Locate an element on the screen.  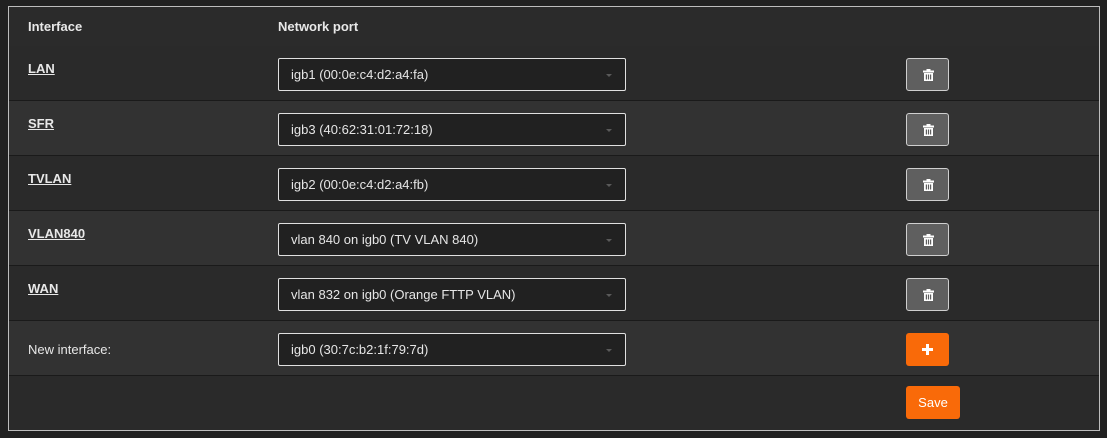
port-select-sfr: igb3 (40:62:31:01:72:18) is located at coordinates (452, 129).